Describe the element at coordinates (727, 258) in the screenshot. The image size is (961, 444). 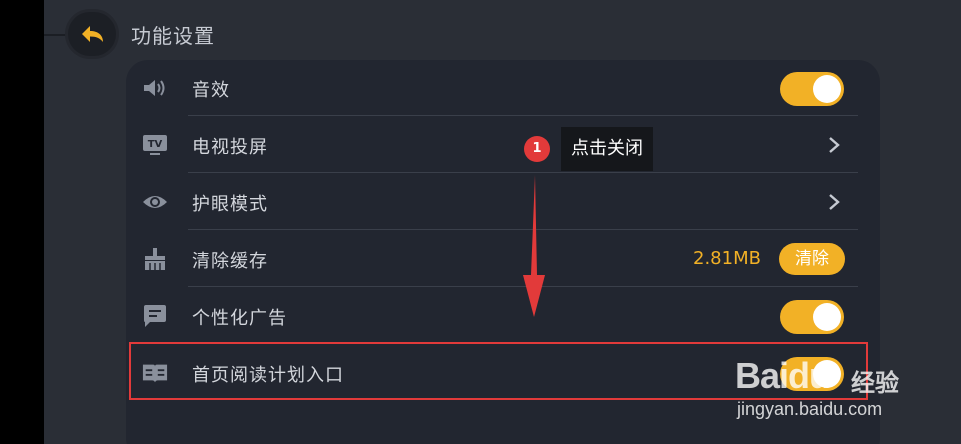
I see `cache-size-value: 2.81MB` at that location.